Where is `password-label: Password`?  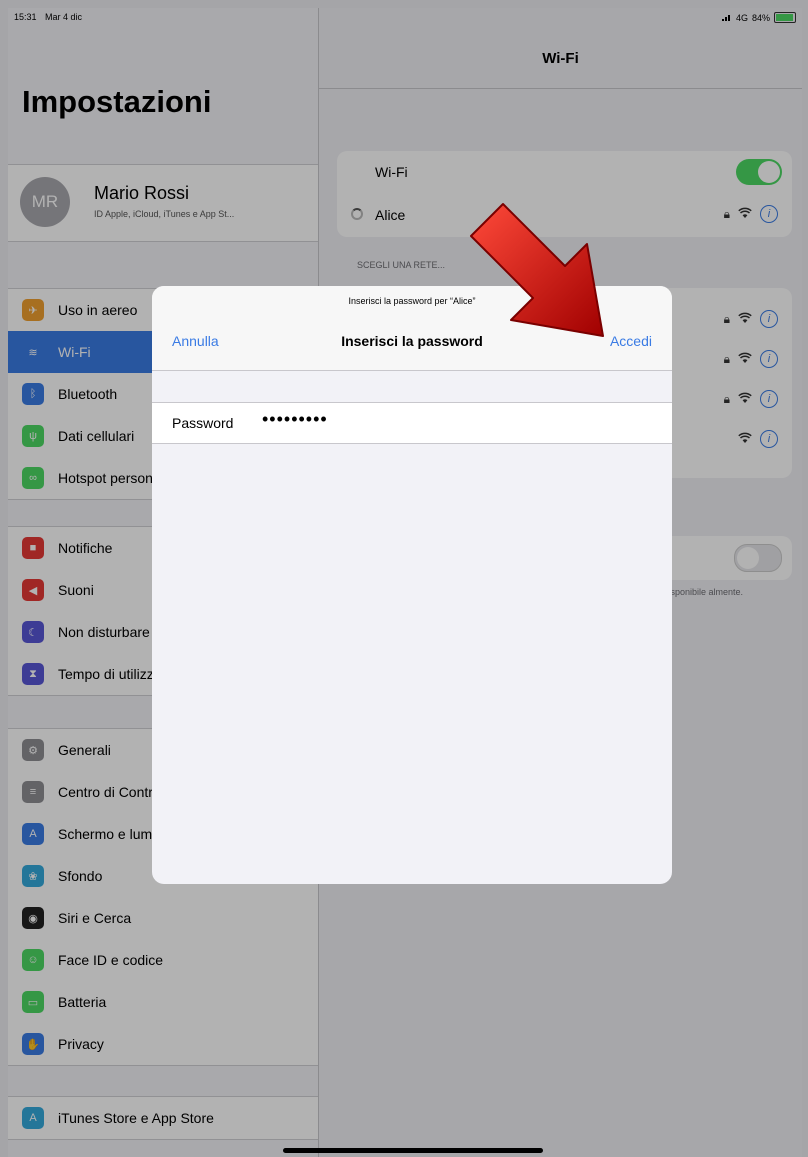
password-label: Password is located at coordinates (203, 423).